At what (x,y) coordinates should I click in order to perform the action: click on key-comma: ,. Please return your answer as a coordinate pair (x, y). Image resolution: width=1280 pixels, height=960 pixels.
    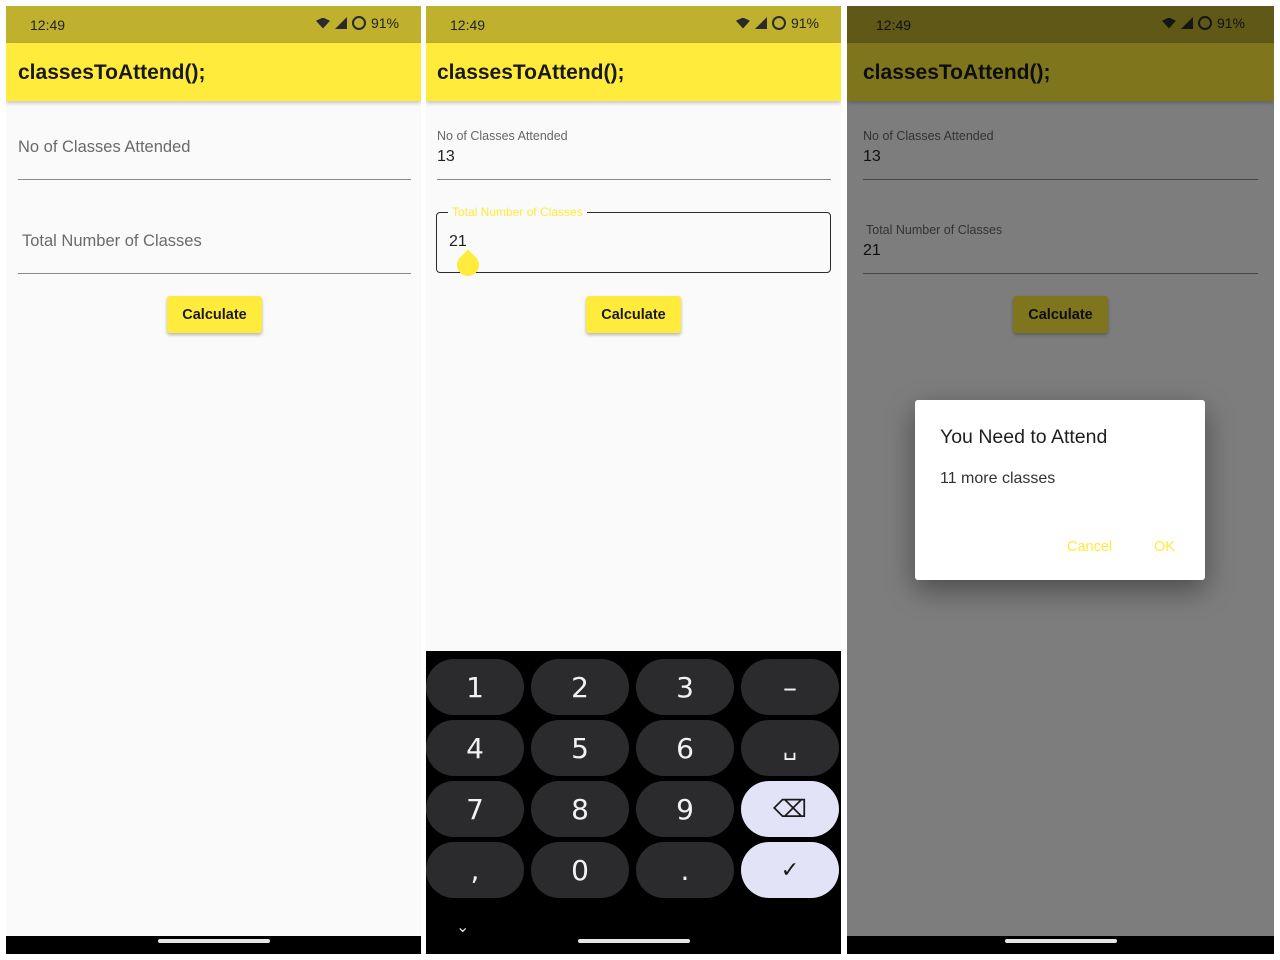
    Looking at the image, I should click on (475, 870).